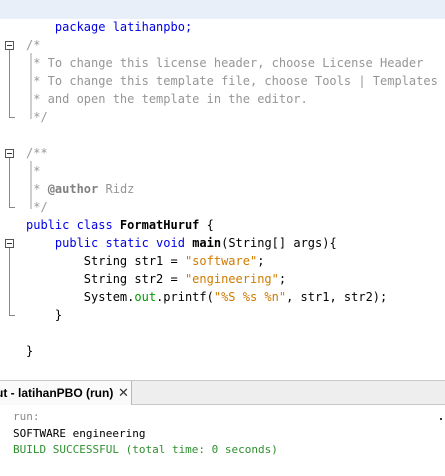 The height and width of the screenshot is (476, 445). I want to click on javadoc-author-line: * @author Ridz, so click(80, 189).